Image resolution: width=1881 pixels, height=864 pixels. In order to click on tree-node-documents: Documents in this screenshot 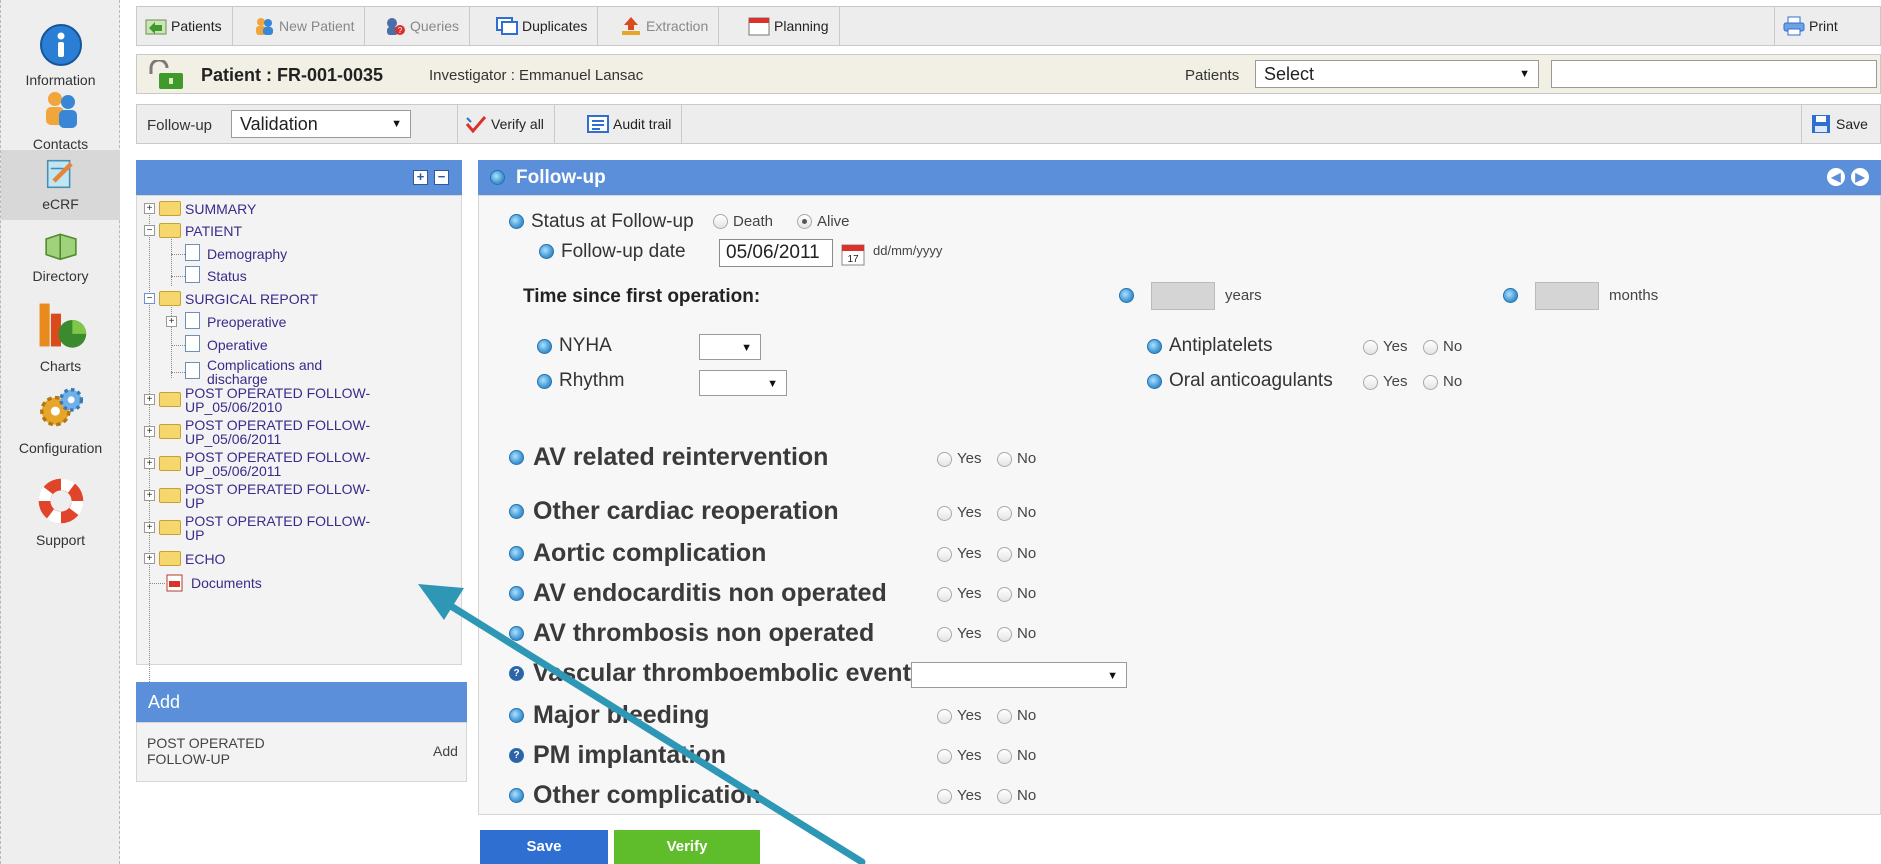, I will do `click(226, 583)`.